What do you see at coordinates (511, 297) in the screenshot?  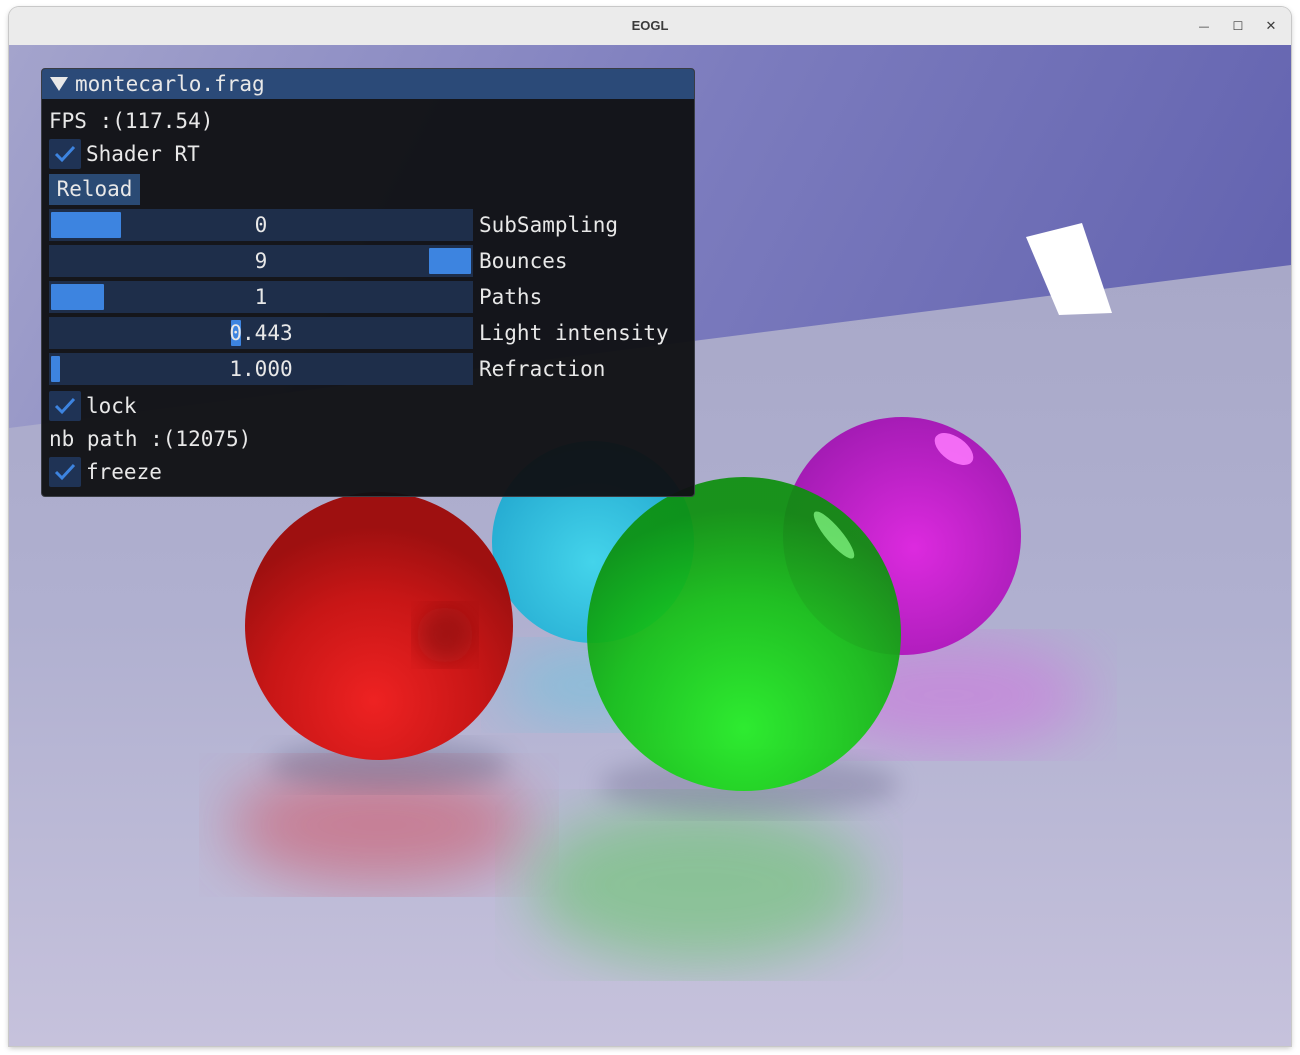 I see `slider-label: Paths` at bounding box center [511, 297].